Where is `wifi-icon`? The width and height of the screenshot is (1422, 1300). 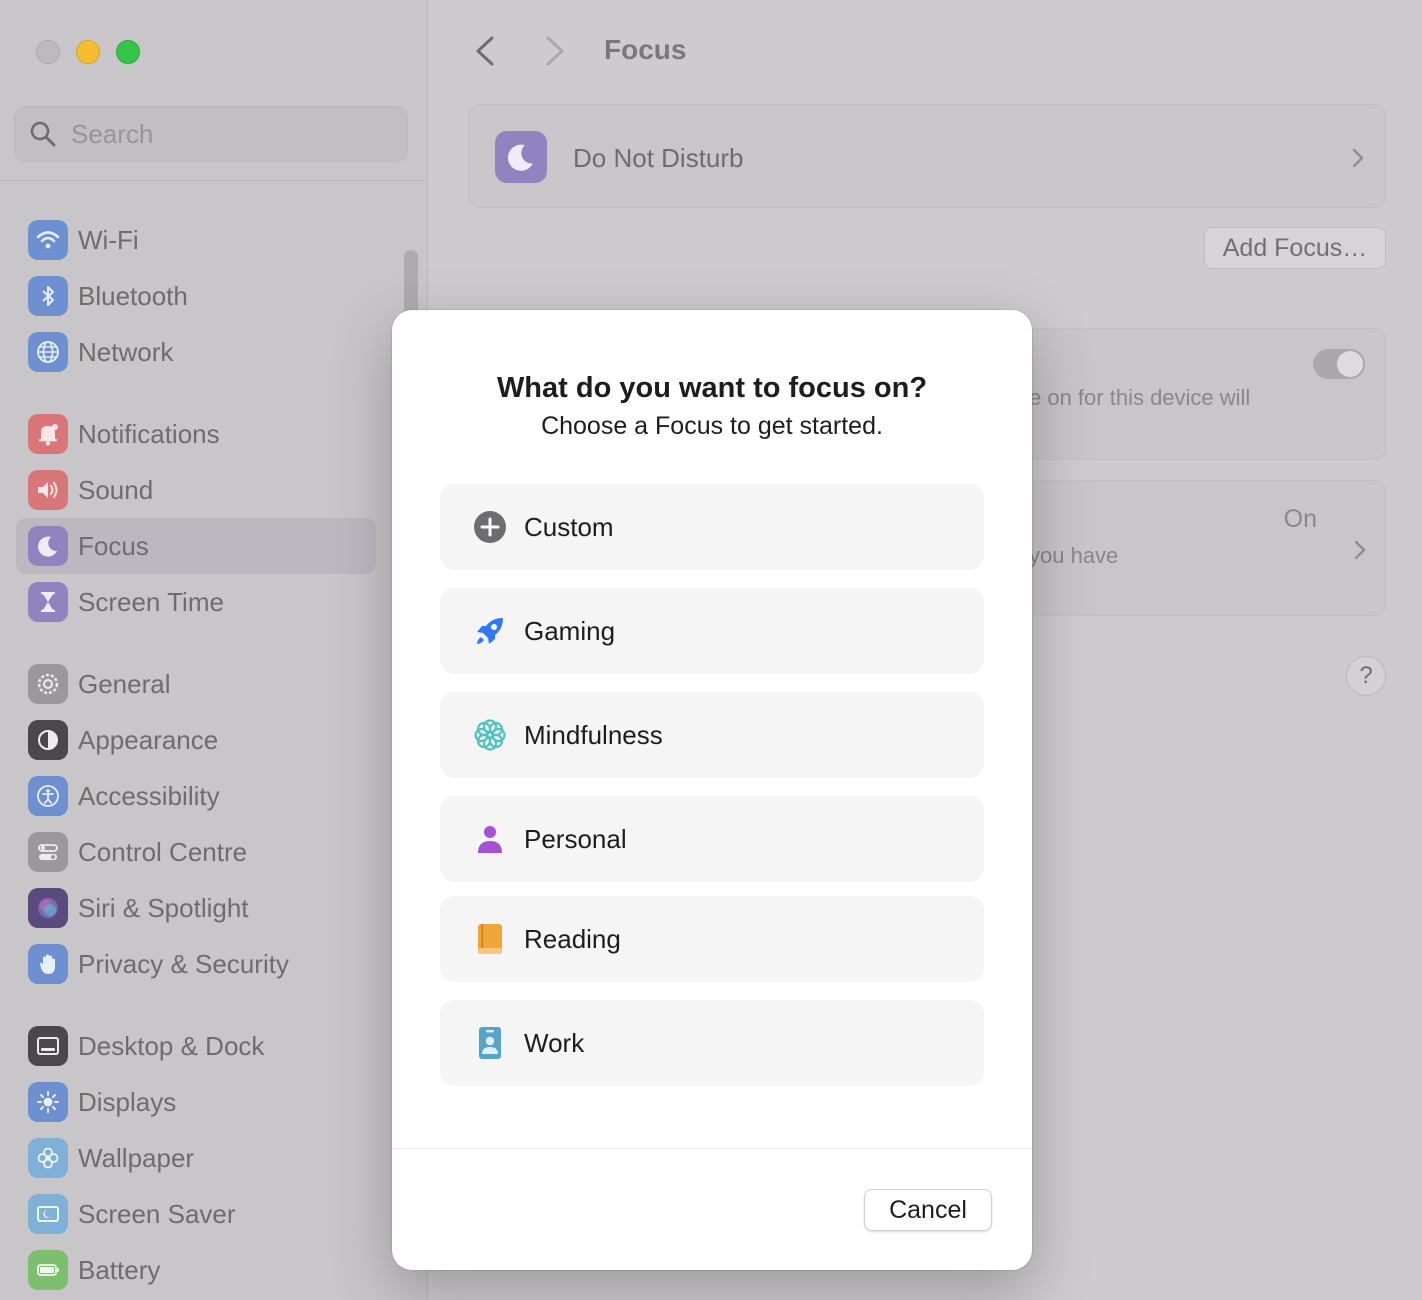
wifi-icon is located at coordinates (48, 240).